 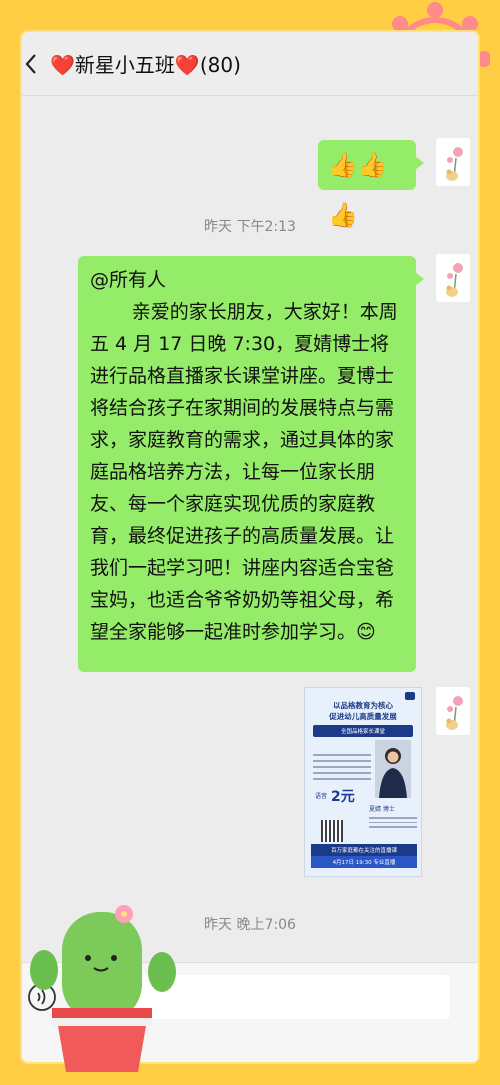 What do you see at coordinates (124, 65) in the screenshot?
I see `group-name: 新星小五班` at bounding box center [124, 65].